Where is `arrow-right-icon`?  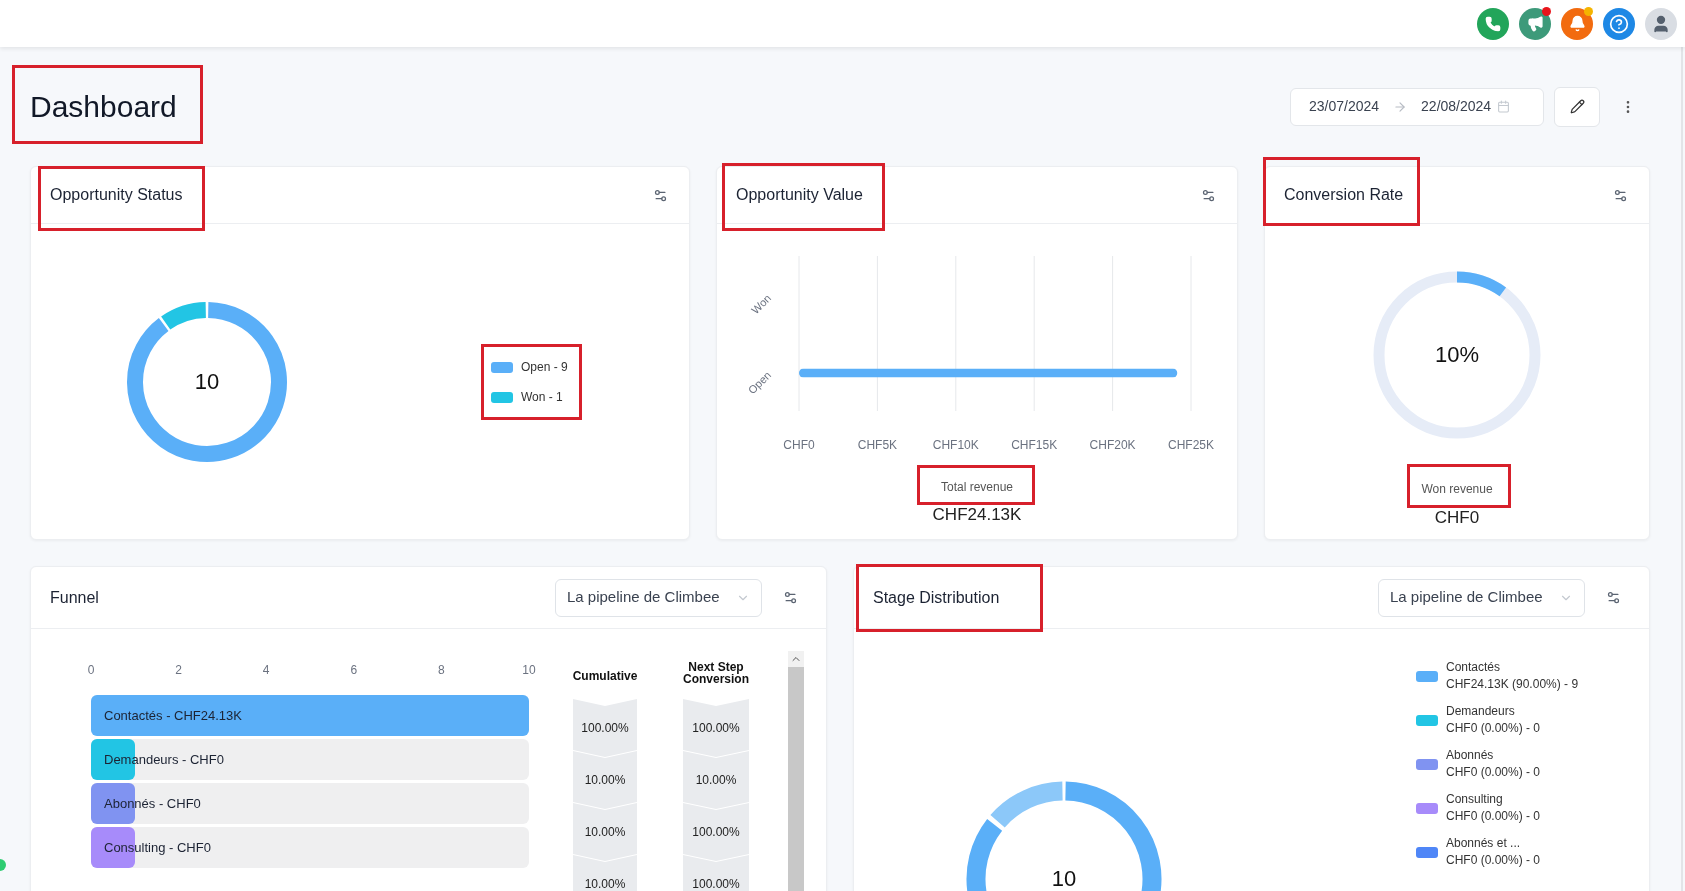 arrow-right-icon is located at coordinates (1400, 106).